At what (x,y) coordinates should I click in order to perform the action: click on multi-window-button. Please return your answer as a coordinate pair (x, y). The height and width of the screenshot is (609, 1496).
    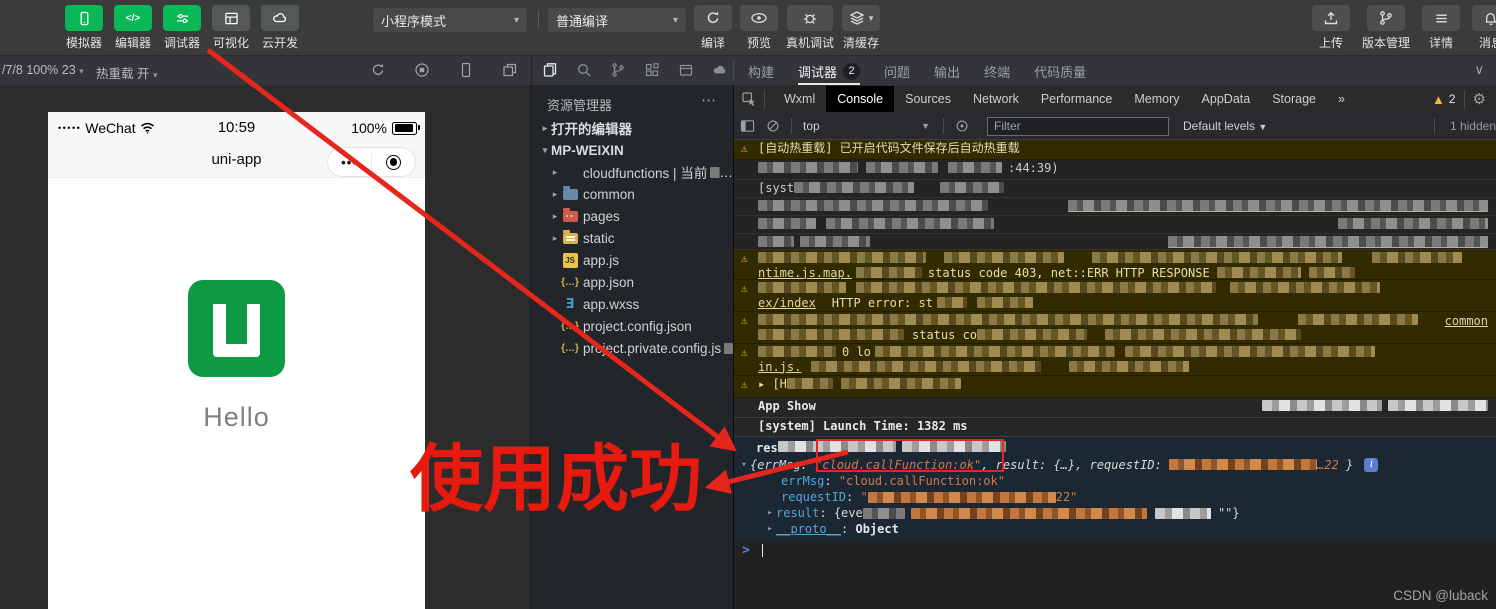
    Looking at the image, I should click on (510, 70).